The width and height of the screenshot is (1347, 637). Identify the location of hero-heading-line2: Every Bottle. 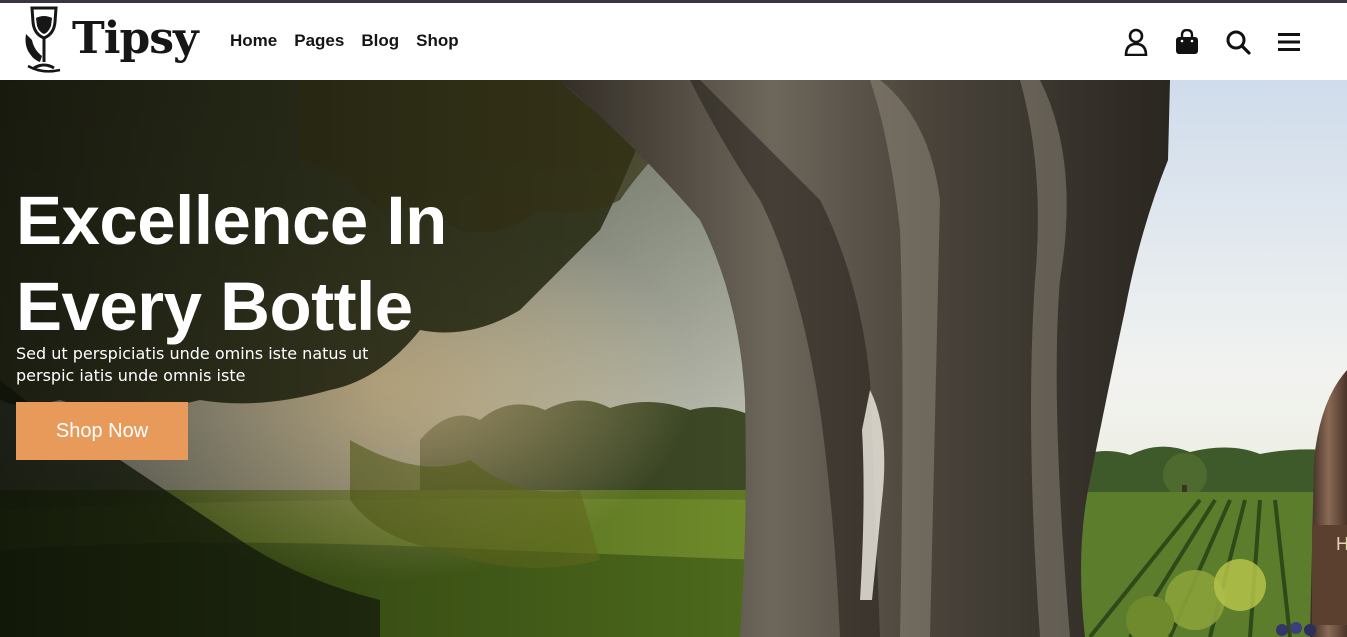
(214, 306).